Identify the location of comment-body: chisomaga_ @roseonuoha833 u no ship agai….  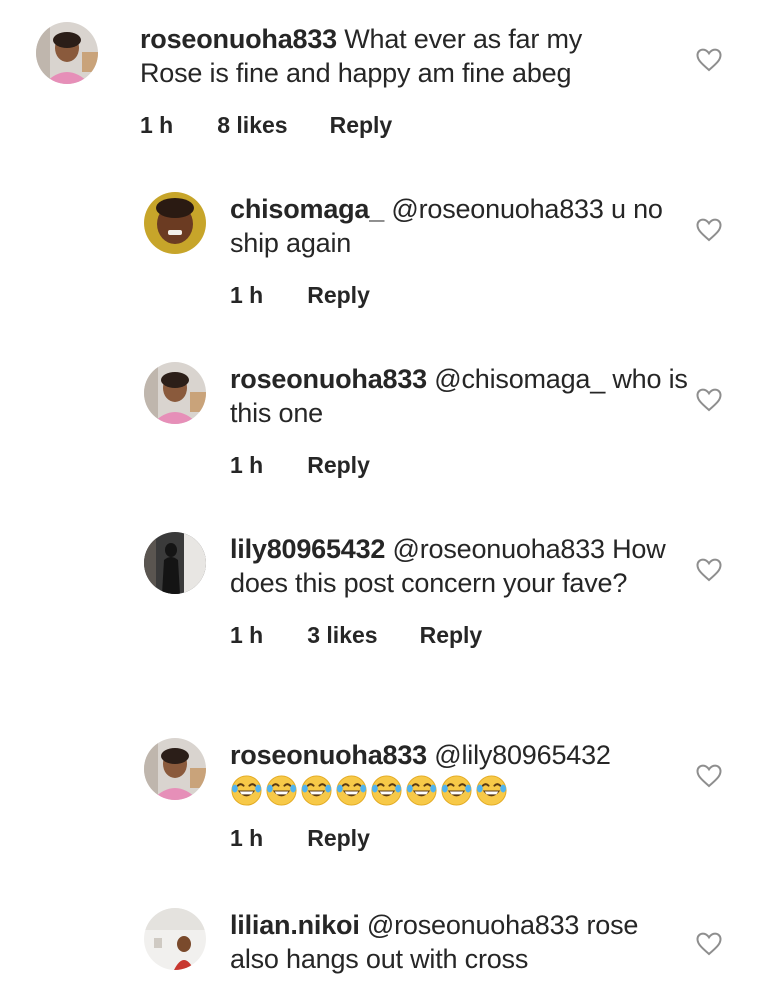
(460, 250).